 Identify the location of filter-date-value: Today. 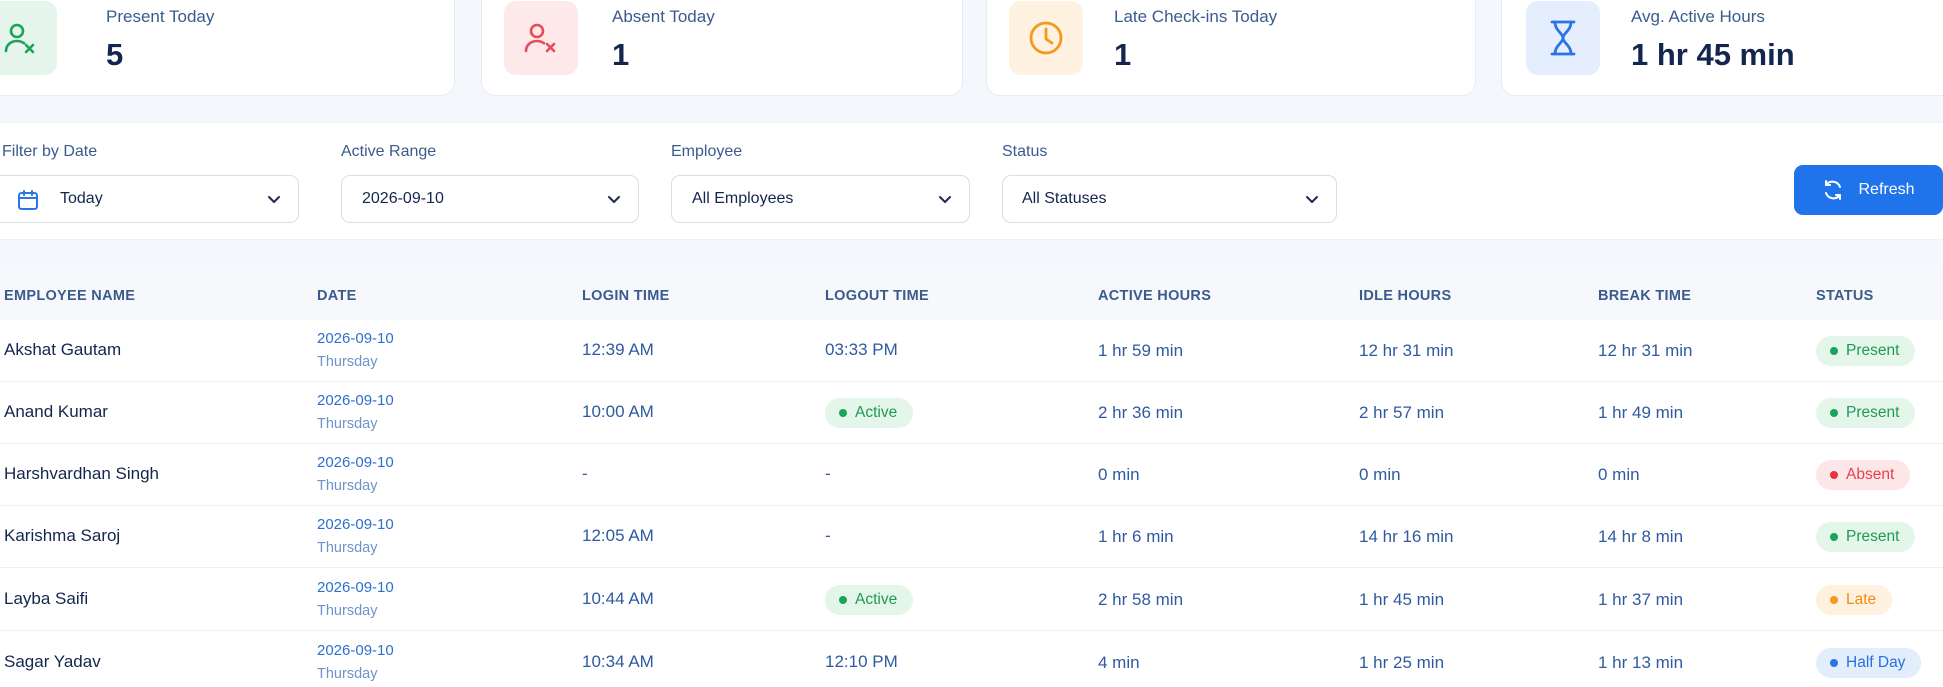
(81, 198).